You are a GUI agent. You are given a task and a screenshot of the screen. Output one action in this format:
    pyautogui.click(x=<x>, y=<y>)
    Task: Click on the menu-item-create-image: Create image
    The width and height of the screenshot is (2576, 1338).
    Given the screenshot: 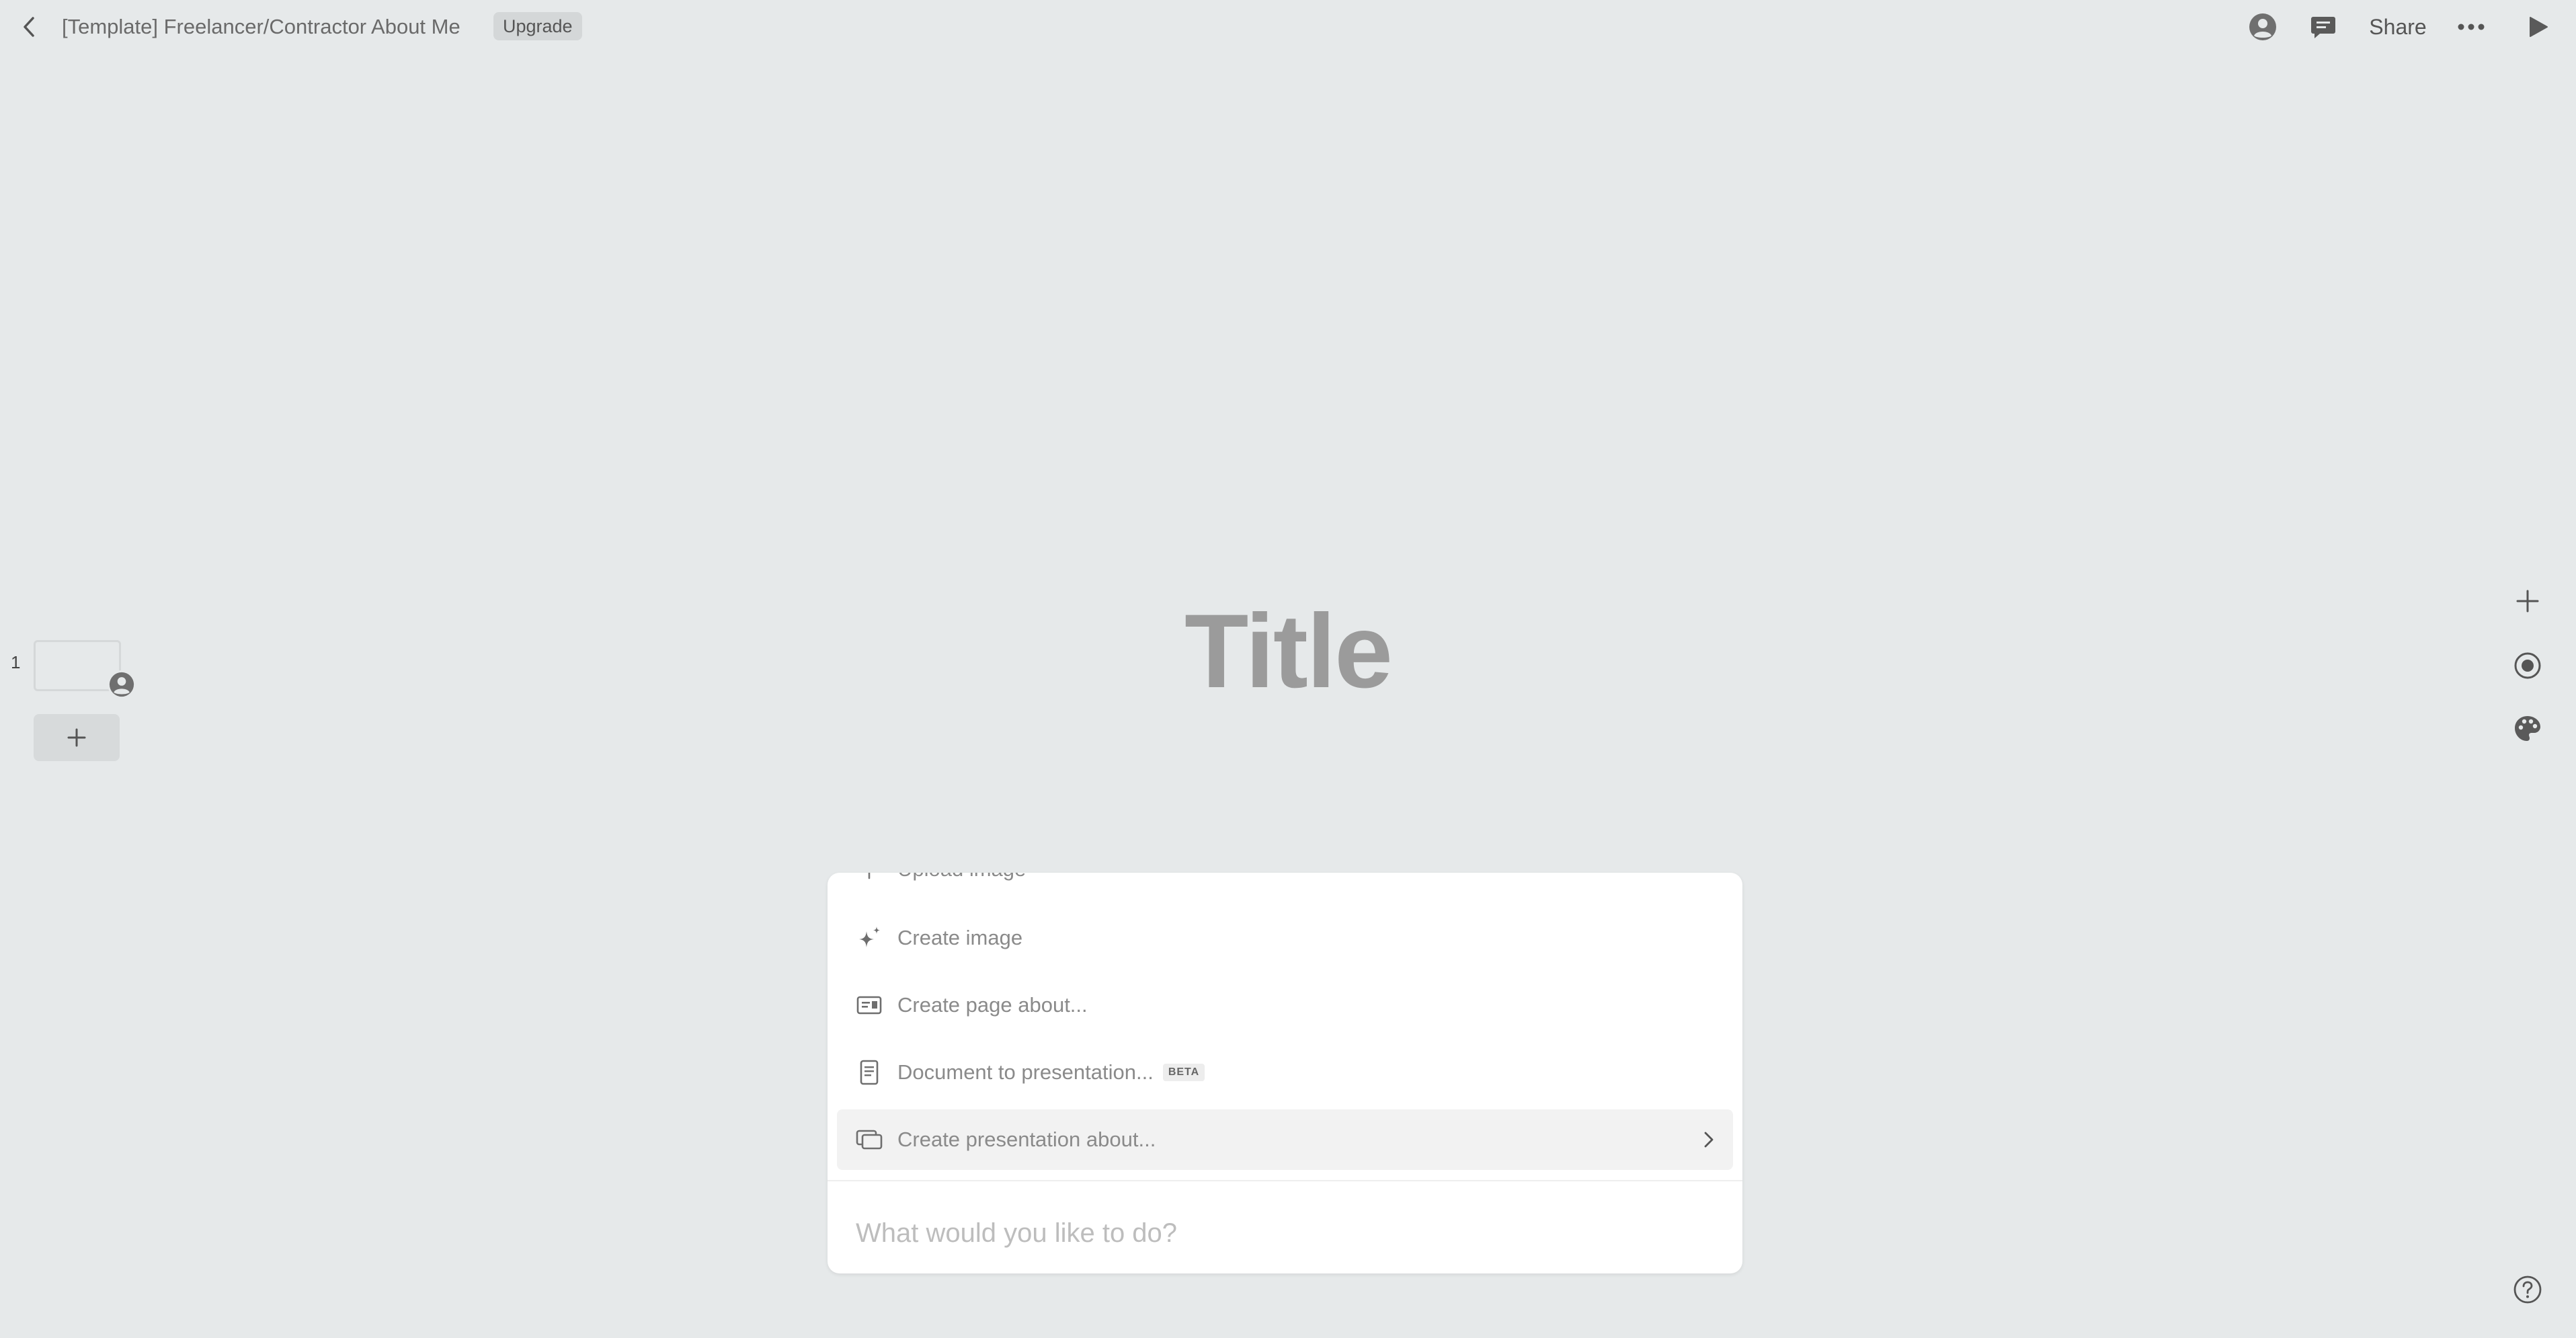 What is the action you would take?
    pyautogui.click(x=1285, y=938)
    